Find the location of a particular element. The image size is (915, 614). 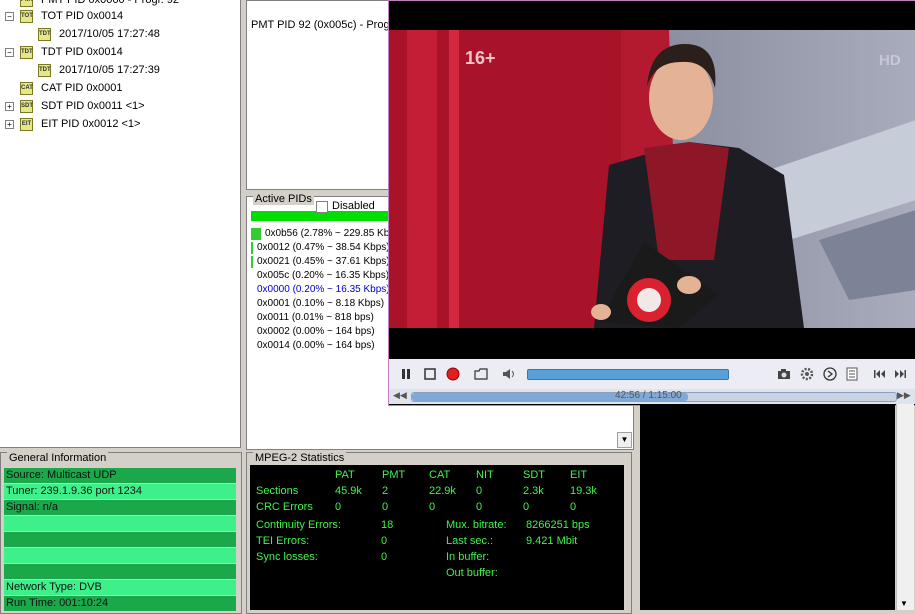

header-eit: EIT is located at coordinates (579, 475).